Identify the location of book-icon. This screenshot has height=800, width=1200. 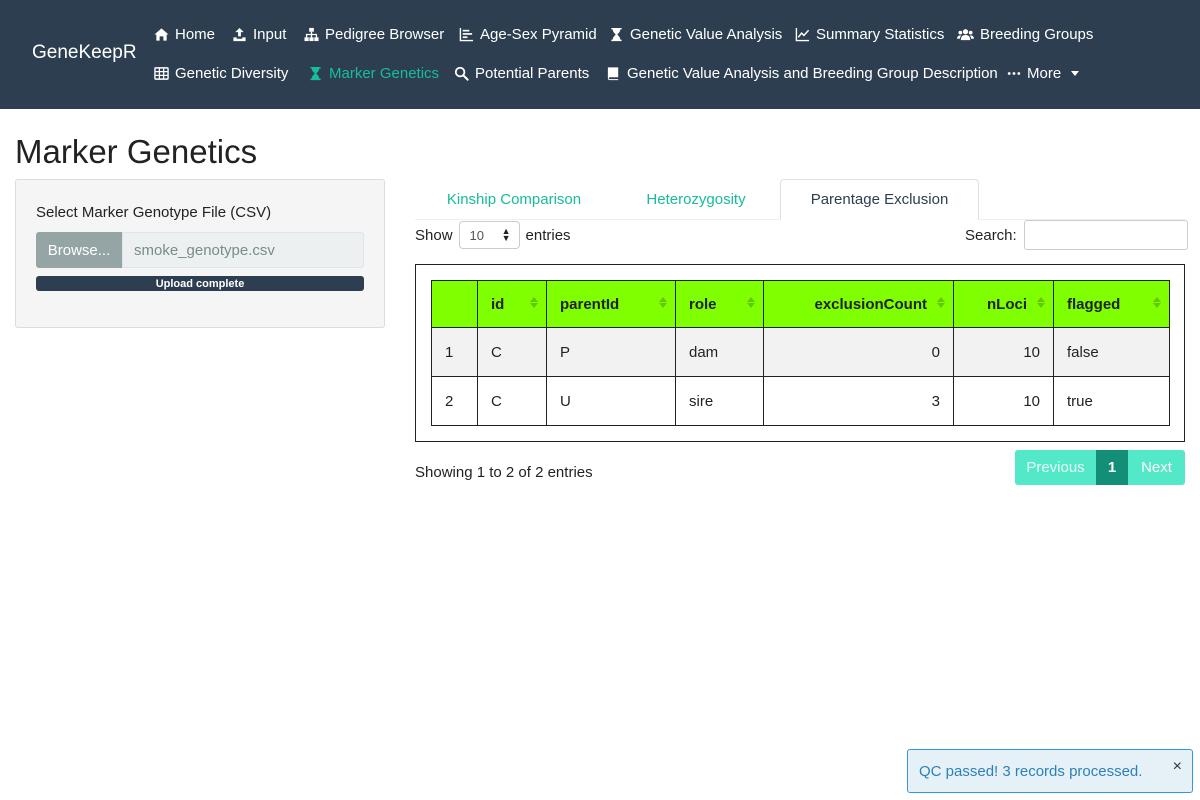
(613, 74).